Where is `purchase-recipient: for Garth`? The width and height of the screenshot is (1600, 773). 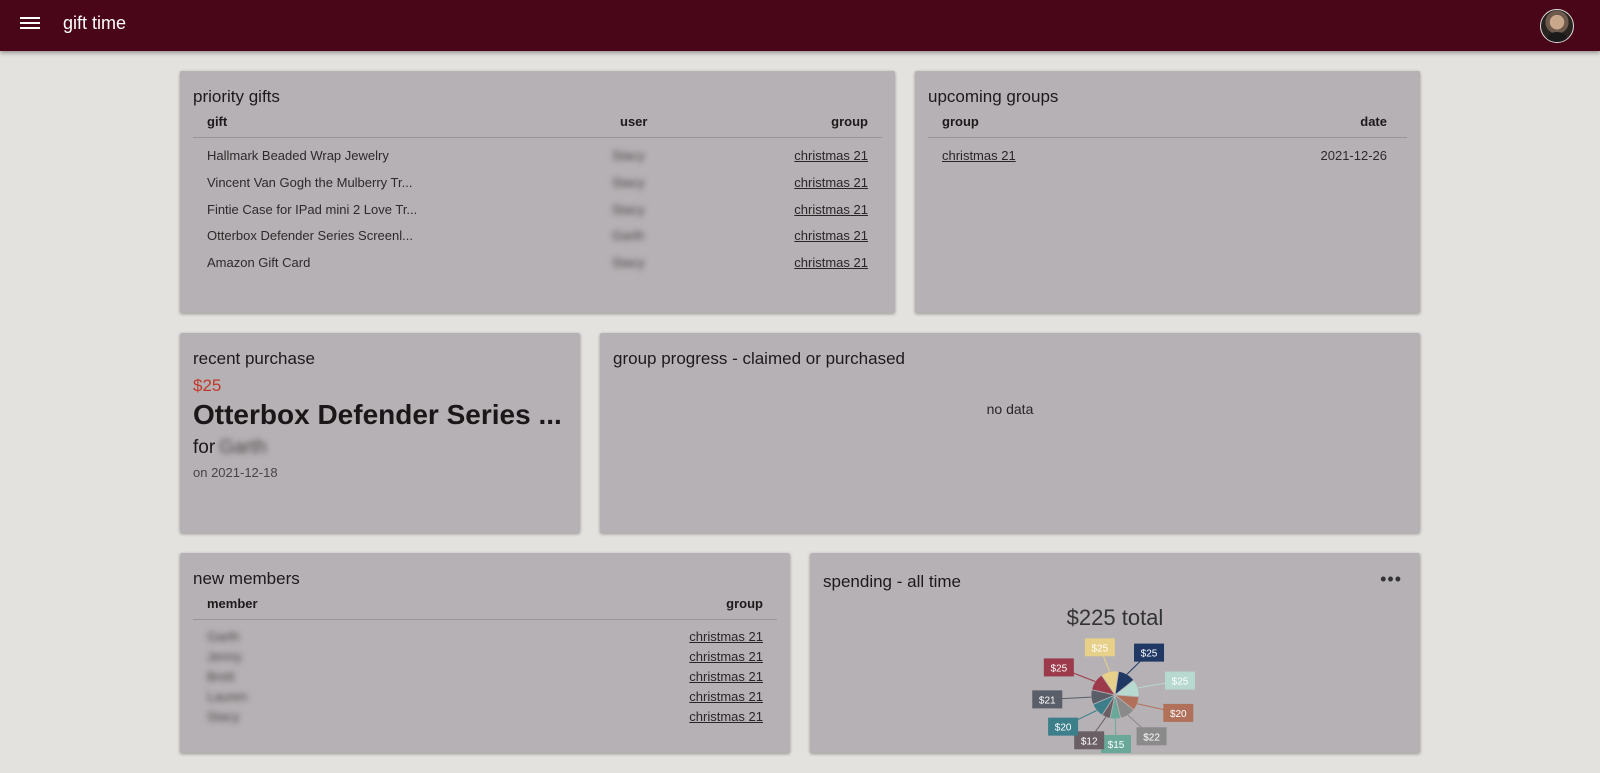
purchase-recipient: for Garth is located at coordinates (230, 448).